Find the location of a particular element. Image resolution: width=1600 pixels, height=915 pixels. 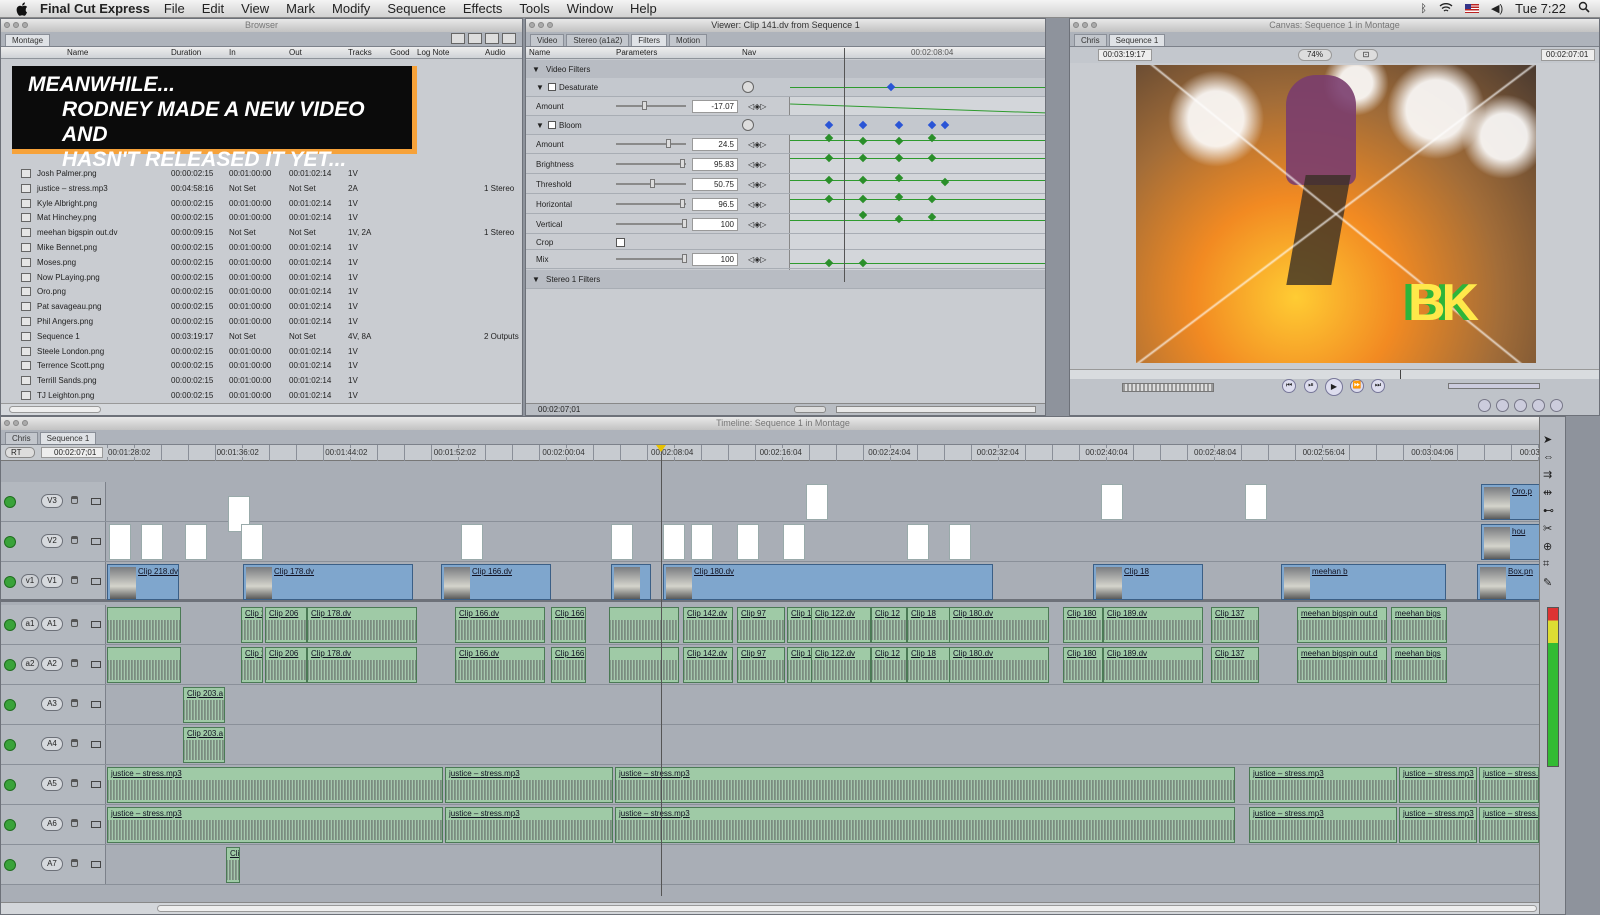

menu-view: View is located at coordinates (255, 8).